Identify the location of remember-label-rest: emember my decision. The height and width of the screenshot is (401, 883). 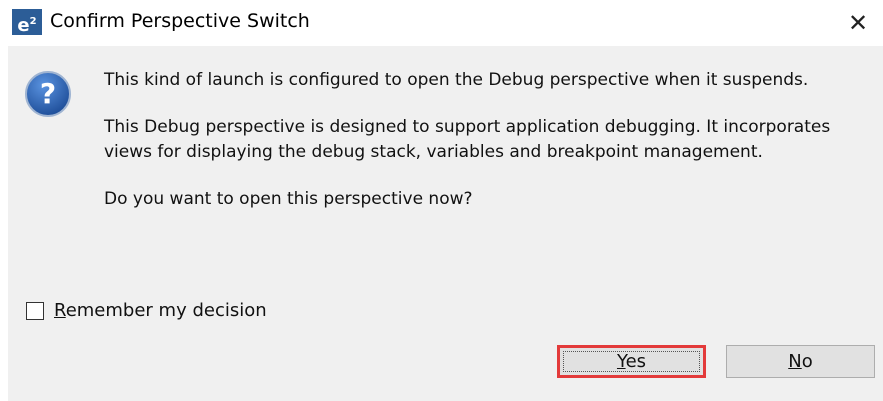
(166, 310).